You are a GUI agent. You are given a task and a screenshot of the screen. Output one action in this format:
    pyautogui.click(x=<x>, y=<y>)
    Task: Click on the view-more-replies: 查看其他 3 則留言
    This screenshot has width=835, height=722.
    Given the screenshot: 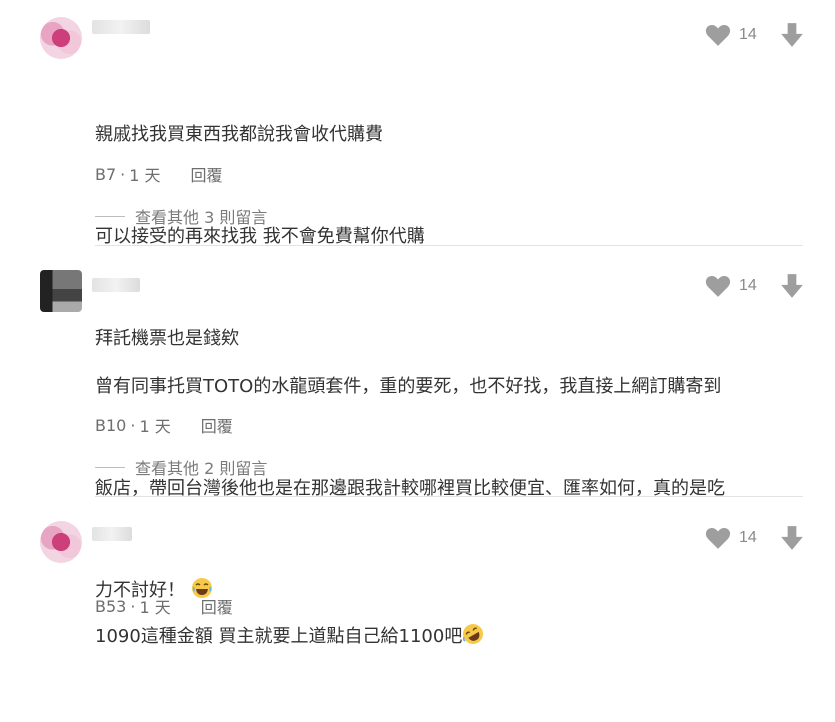 What is the action you would take?
    pyautogui.click(x=181, y=216)
    